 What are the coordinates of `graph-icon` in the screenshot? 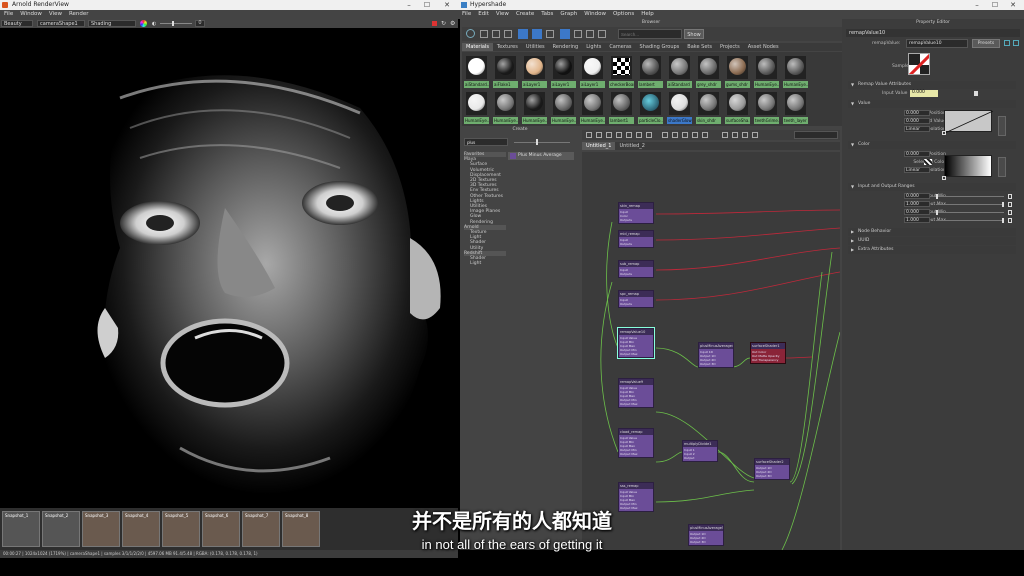 It's located at (589, 135).